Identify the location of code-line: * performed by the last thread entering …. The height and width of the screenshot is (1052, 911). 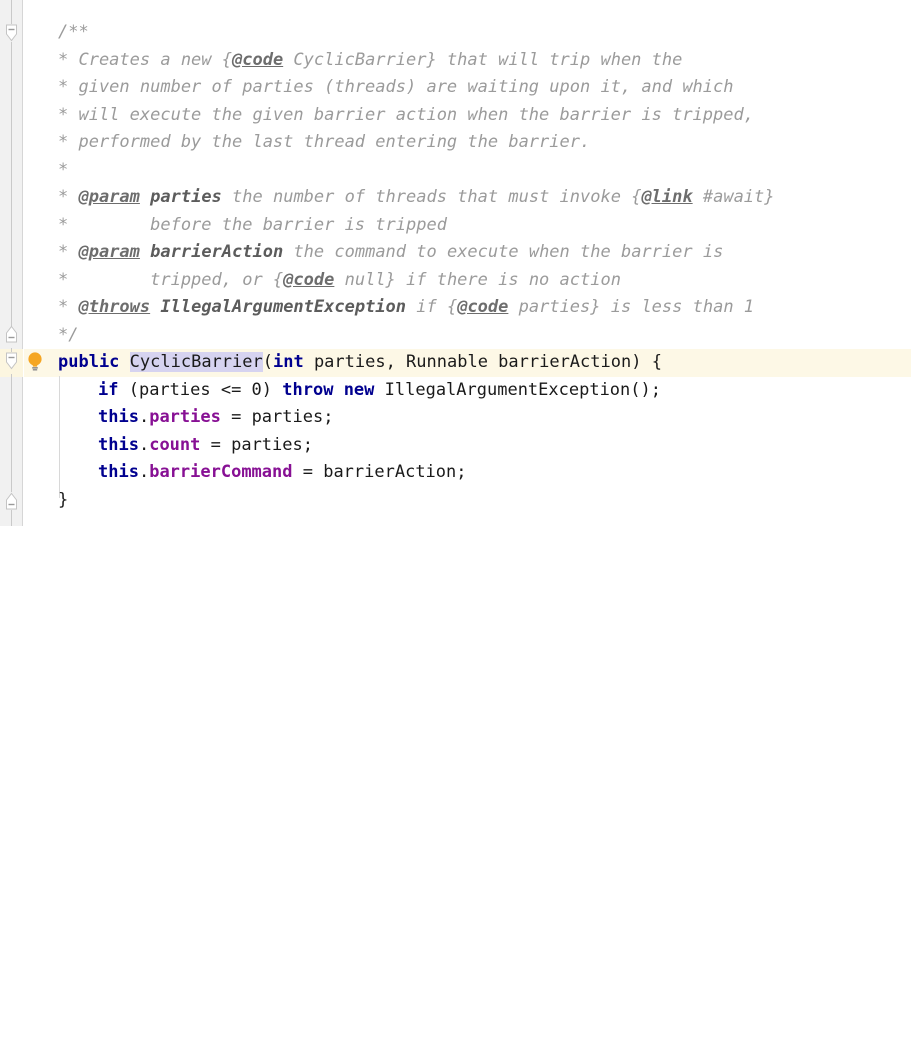
(324, 143).